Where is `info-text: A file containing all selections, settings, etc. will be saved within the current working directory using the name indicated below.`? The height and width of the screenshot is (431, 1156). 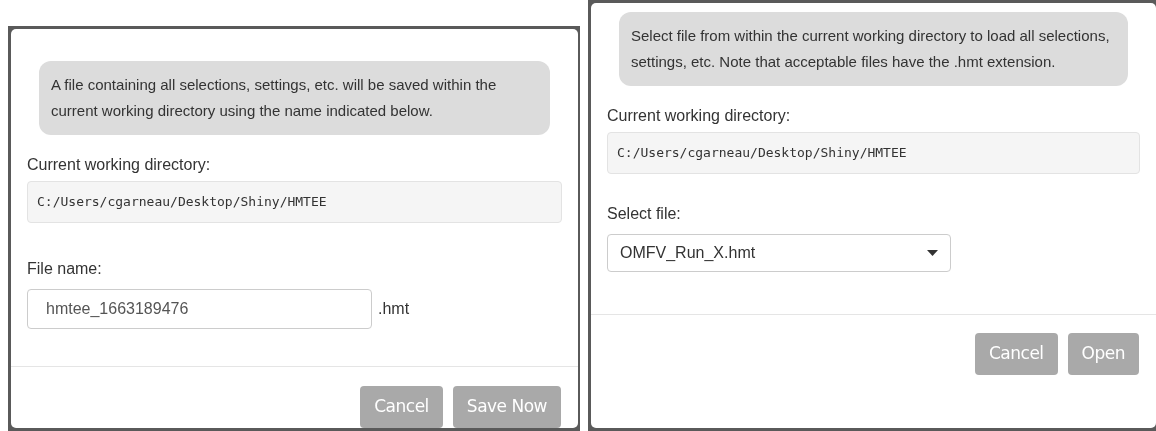 info-text: A file containing all selections, settings, etc. will be saved within the current working directory using the name indicated below. is located at coordinates (294, 98).